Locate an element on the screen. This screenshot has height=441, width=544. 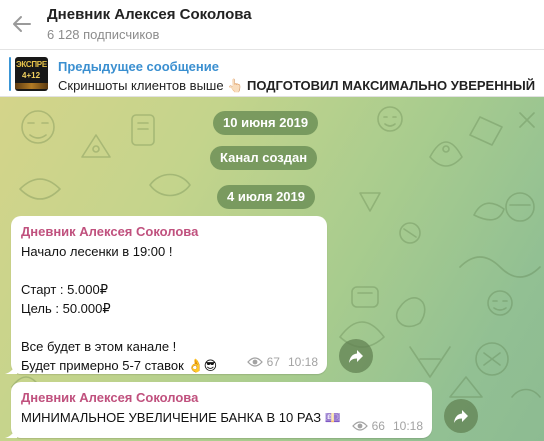
pinned-text-plain: Скриншоты клиентов выше 👆🏻 is located at coordinates (151, 85).